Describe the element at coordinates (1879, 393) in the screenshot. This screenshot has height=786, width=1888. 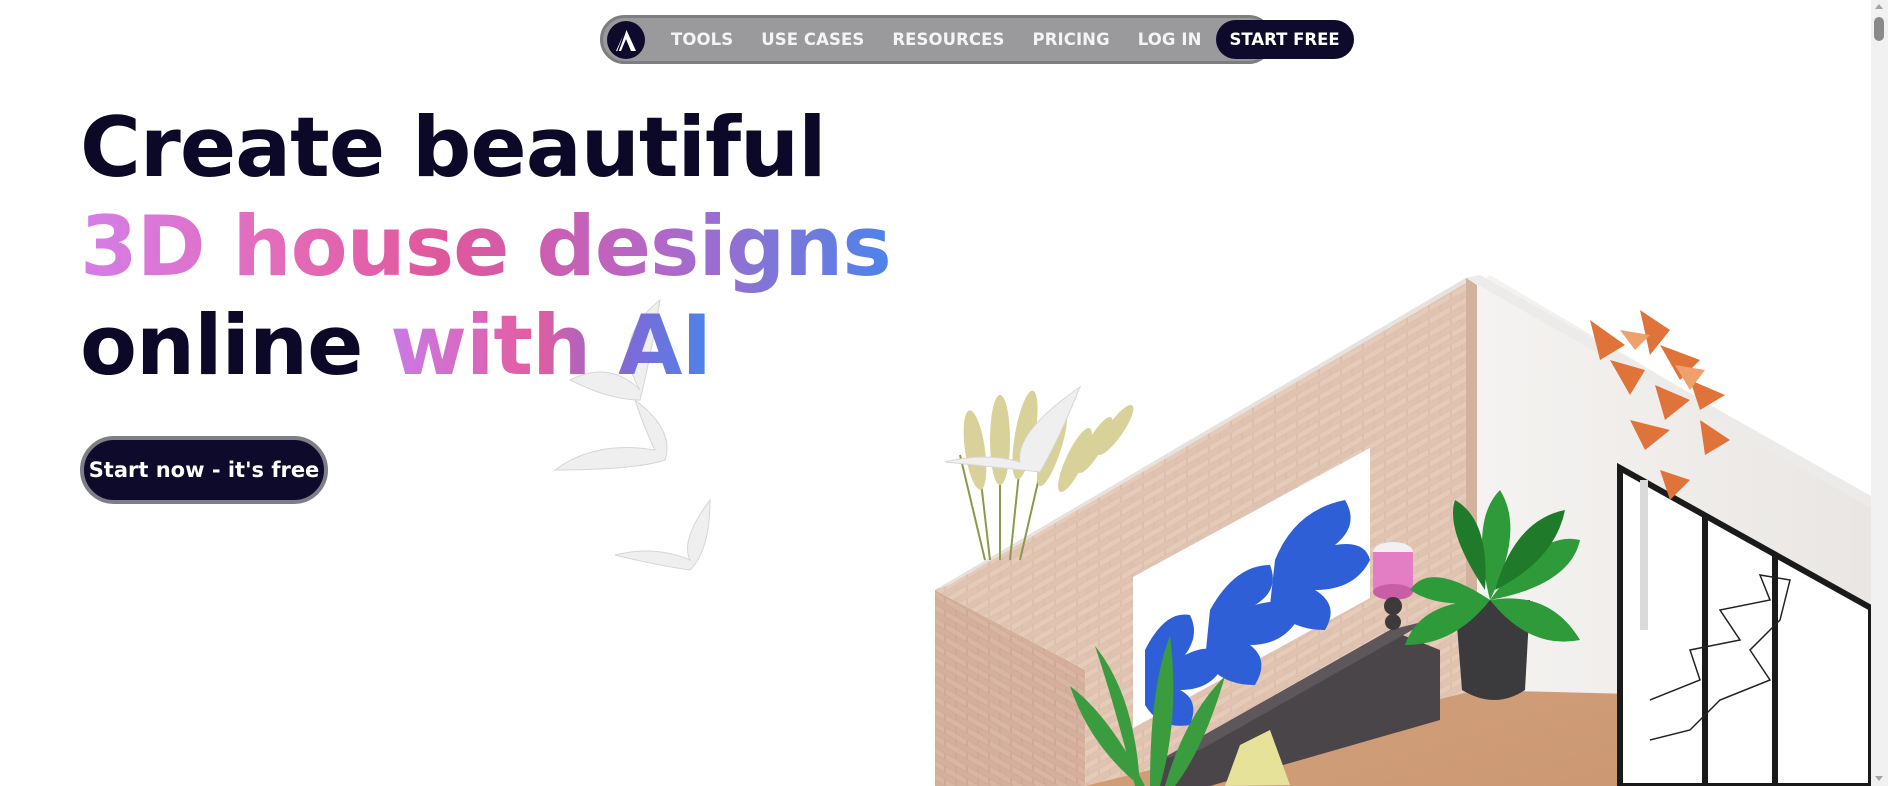
I see `vertical-scrollbar` at that location.